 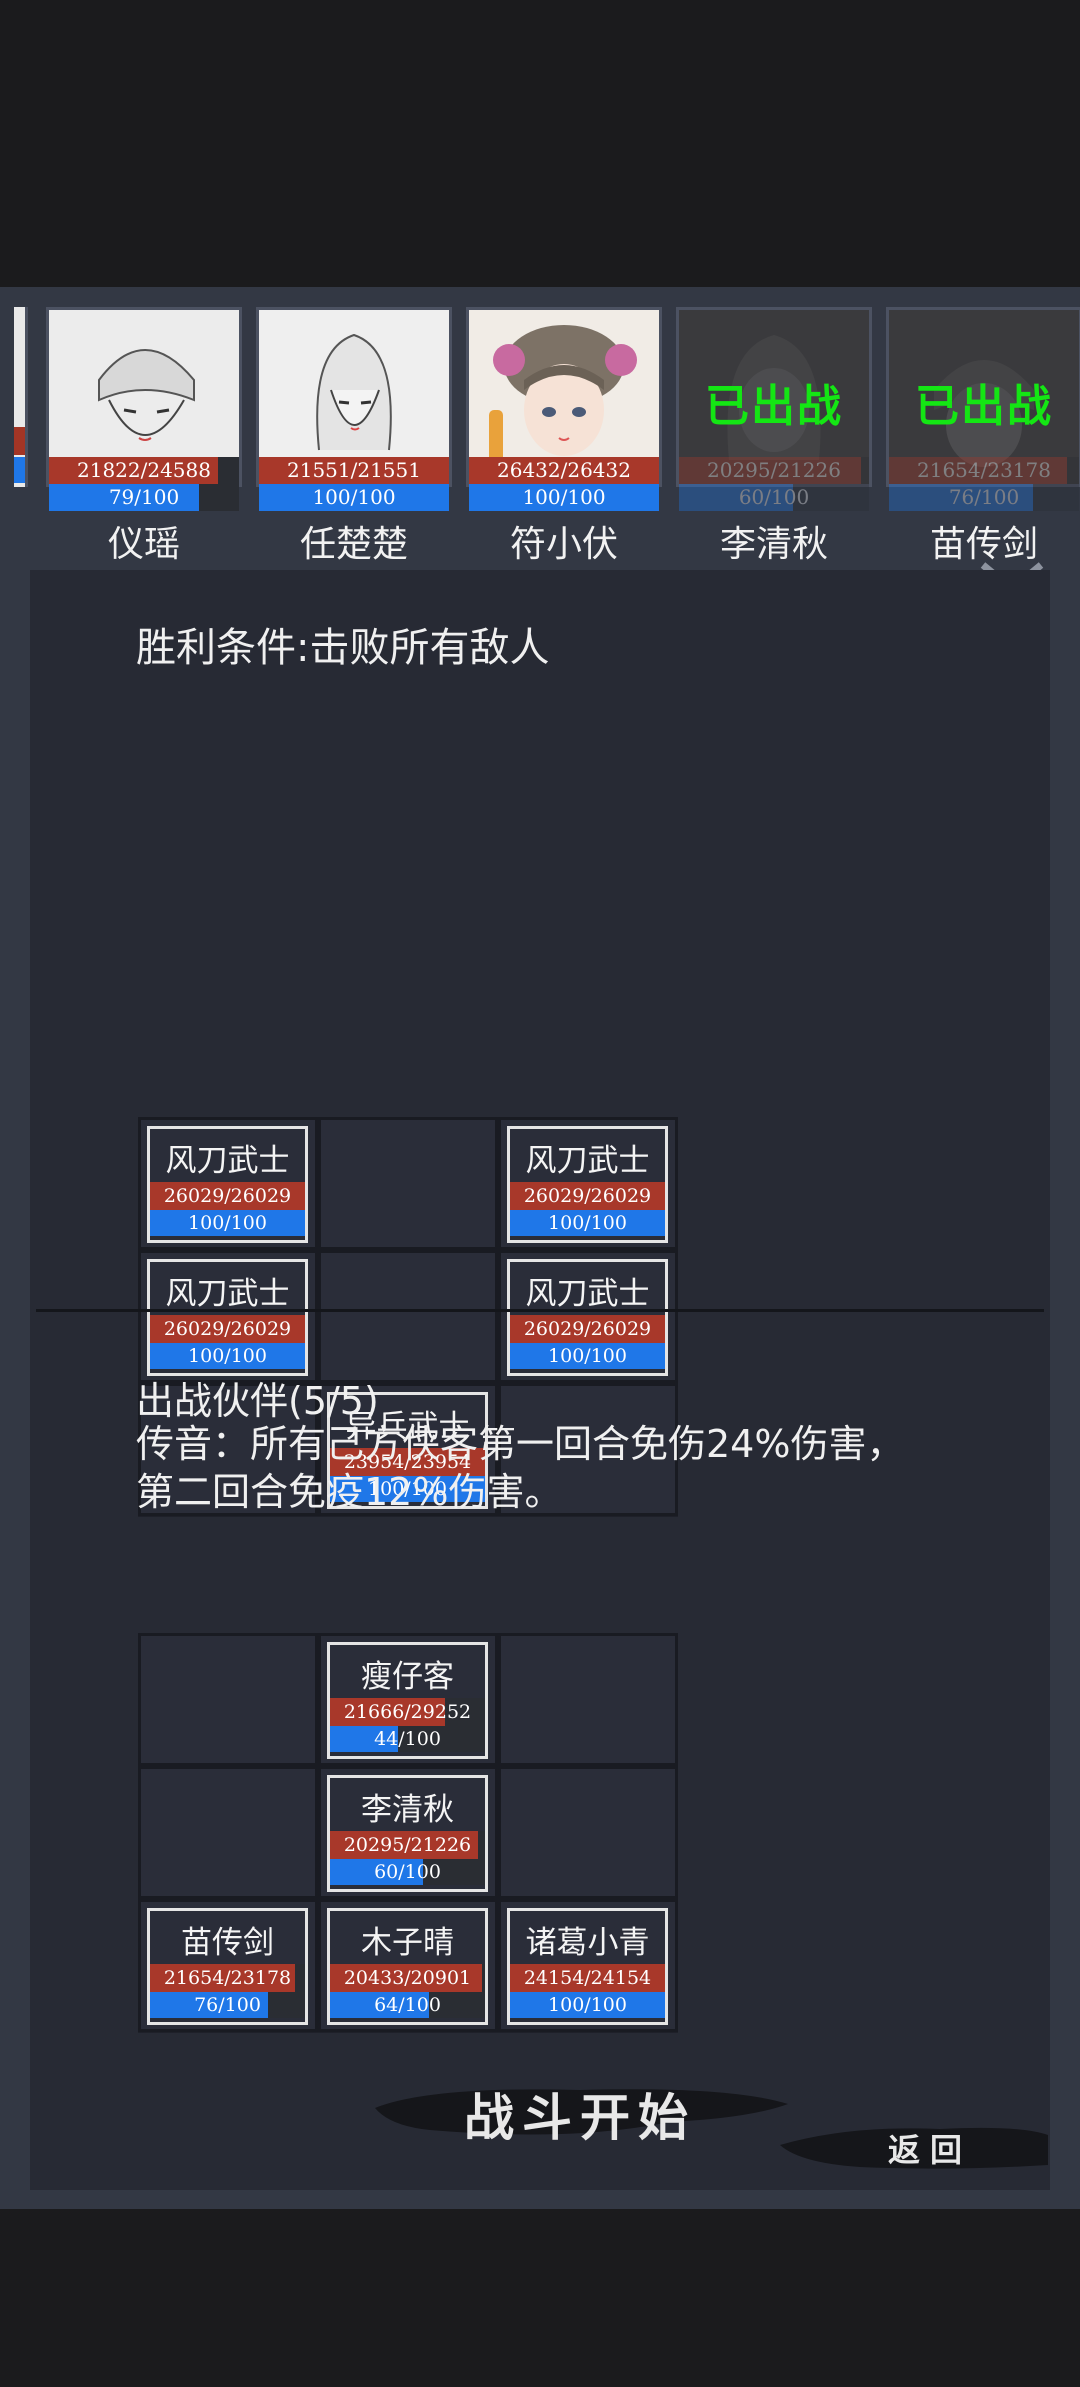 What do you see at coordinates (144, 470) in the screenshot?
I see `hp-bar: 21822/24588` at bounding box center [144, 470].